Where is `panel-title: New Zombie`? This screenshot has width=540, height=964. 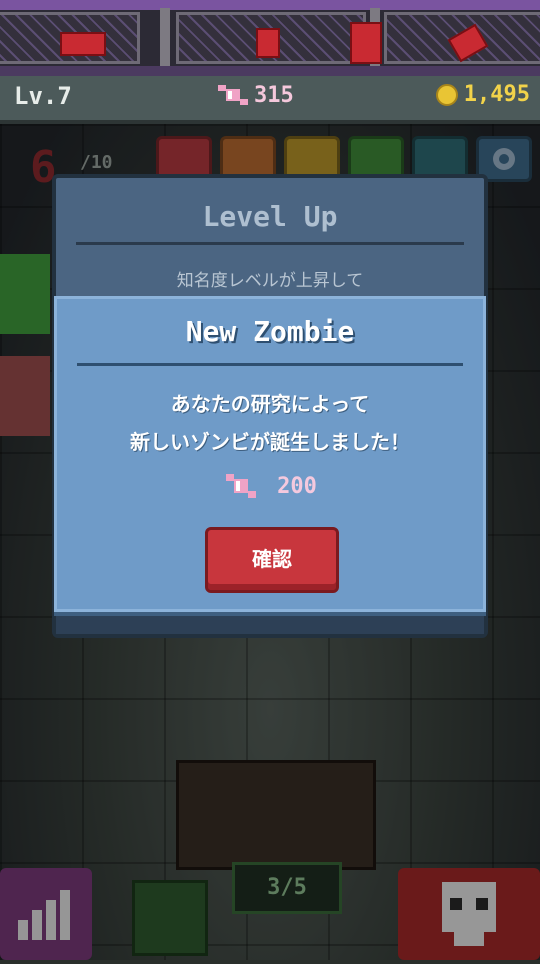
panel-title: New Zombie is located at coordinates (270, 331).